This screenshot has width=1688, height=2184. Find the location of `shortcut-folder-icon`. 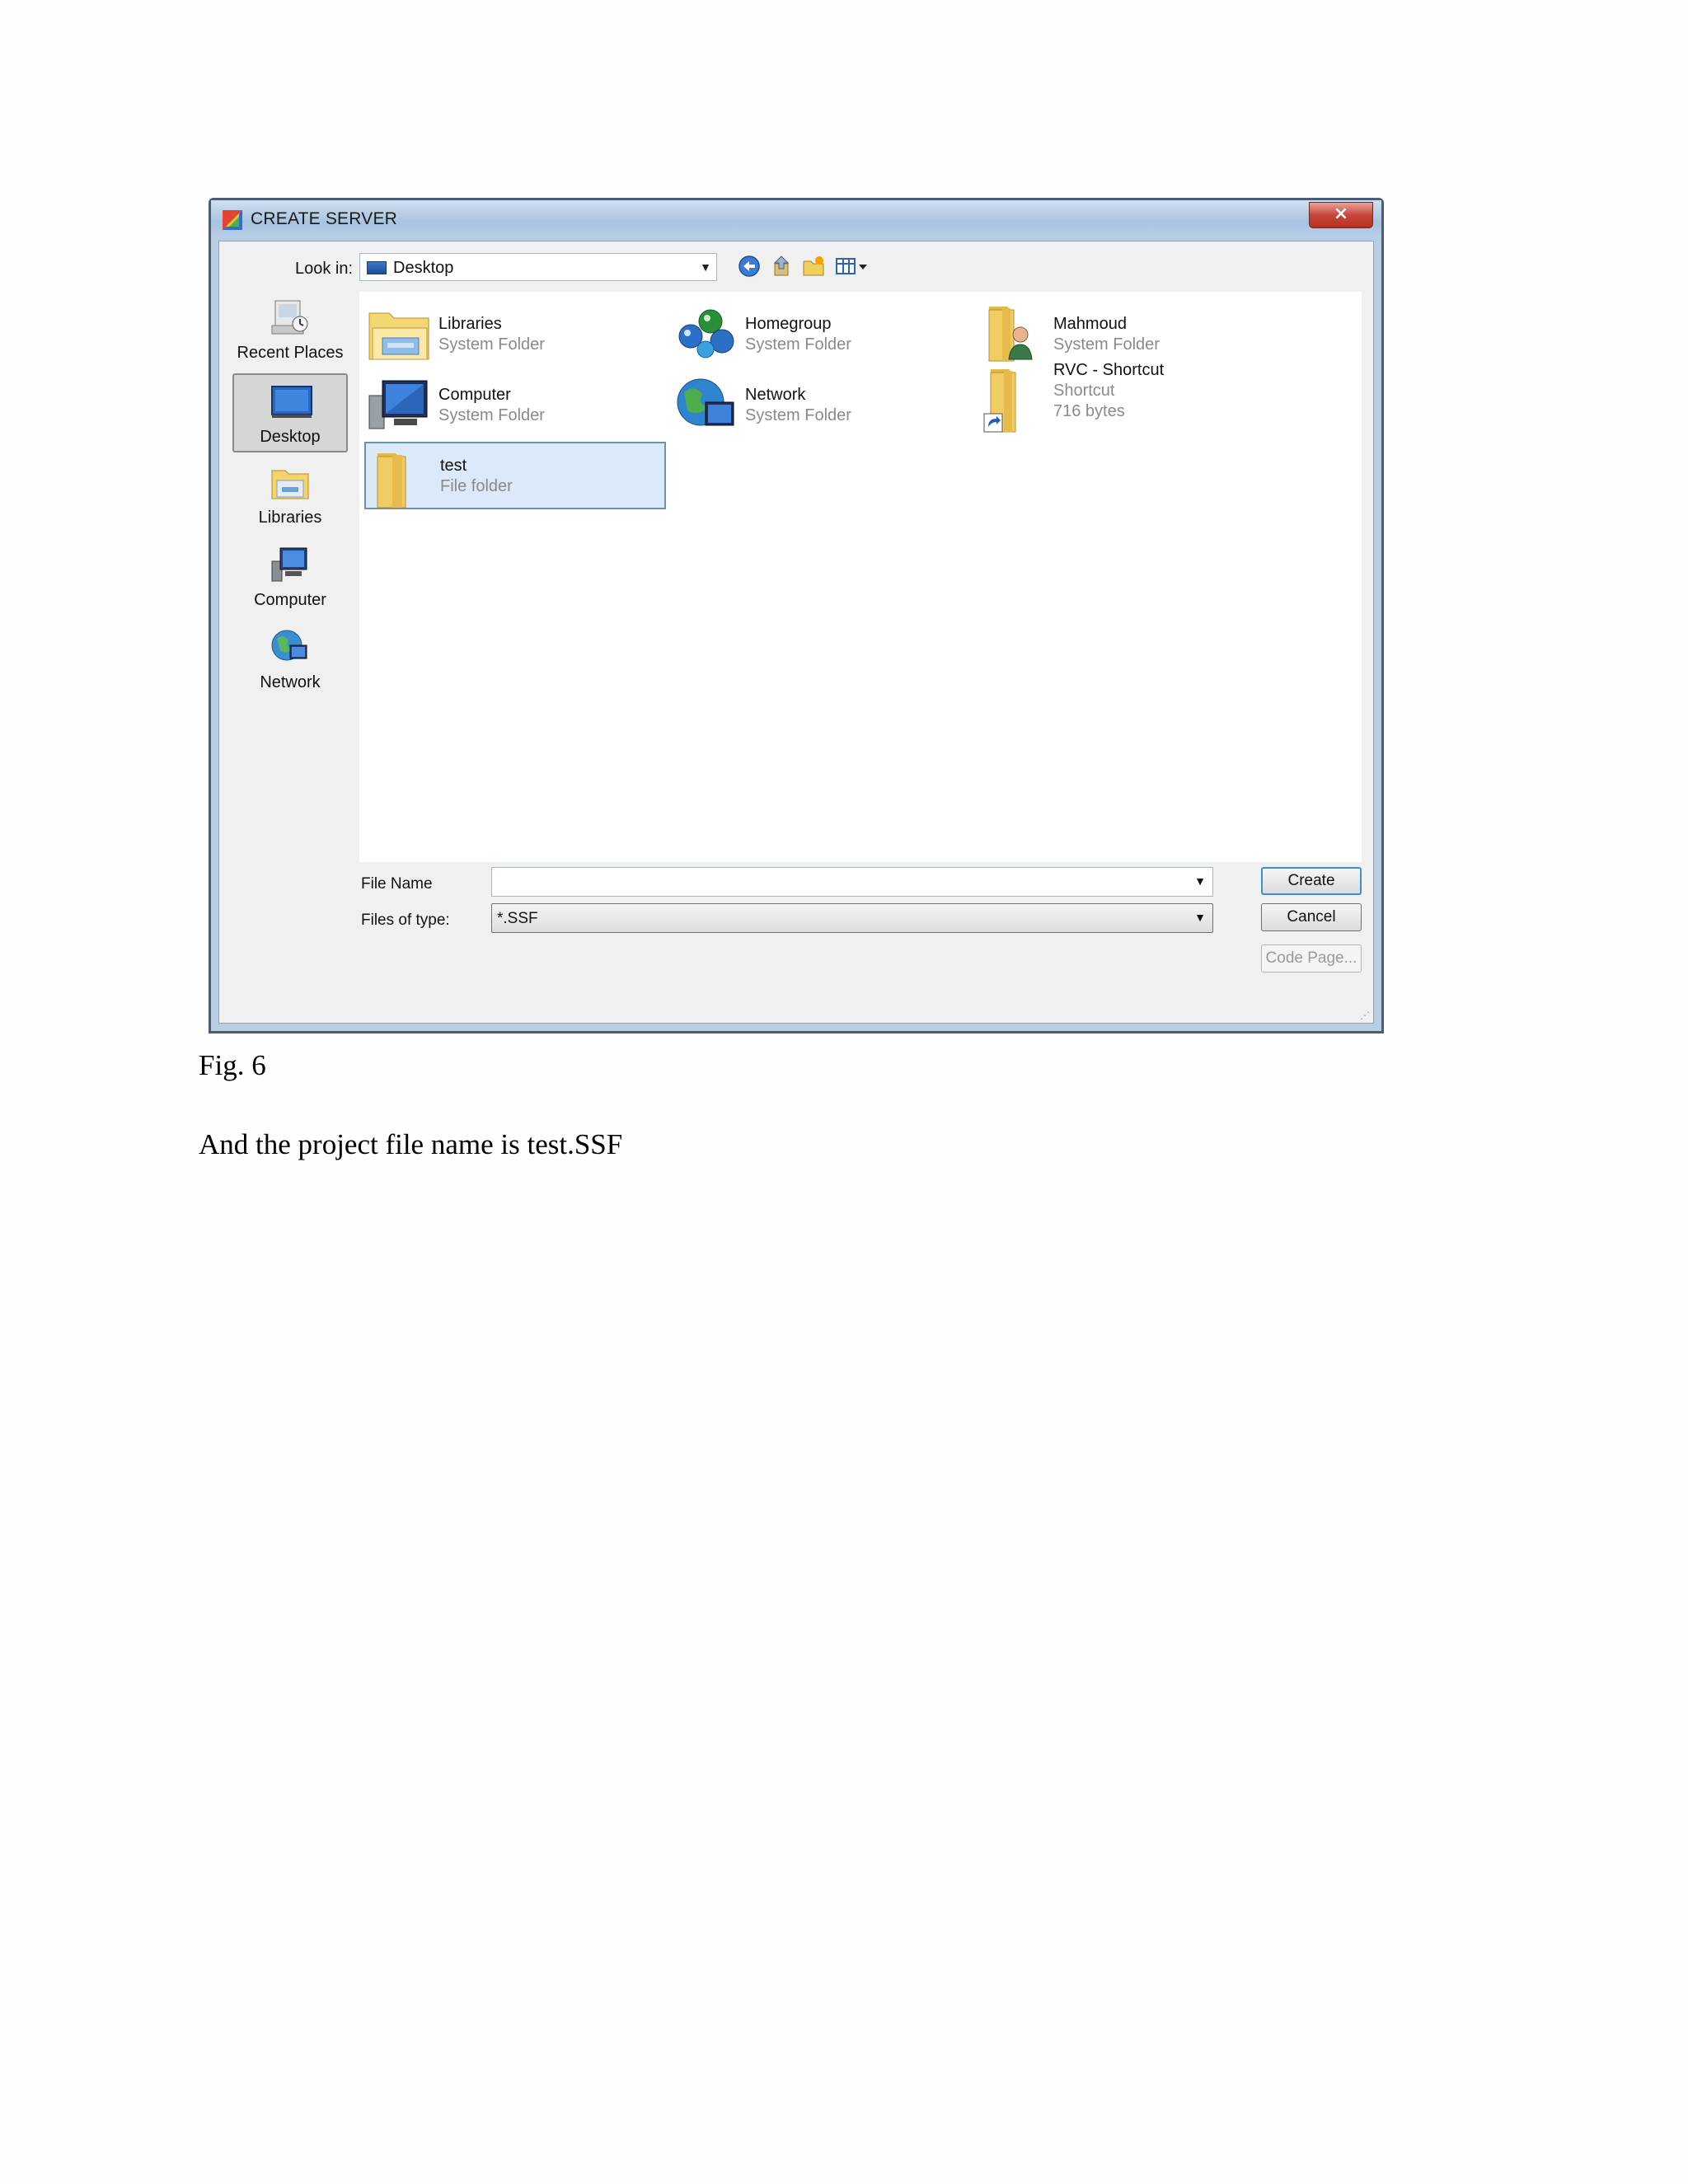

shortcut-folder-icon is located at coordinates (999, 401).